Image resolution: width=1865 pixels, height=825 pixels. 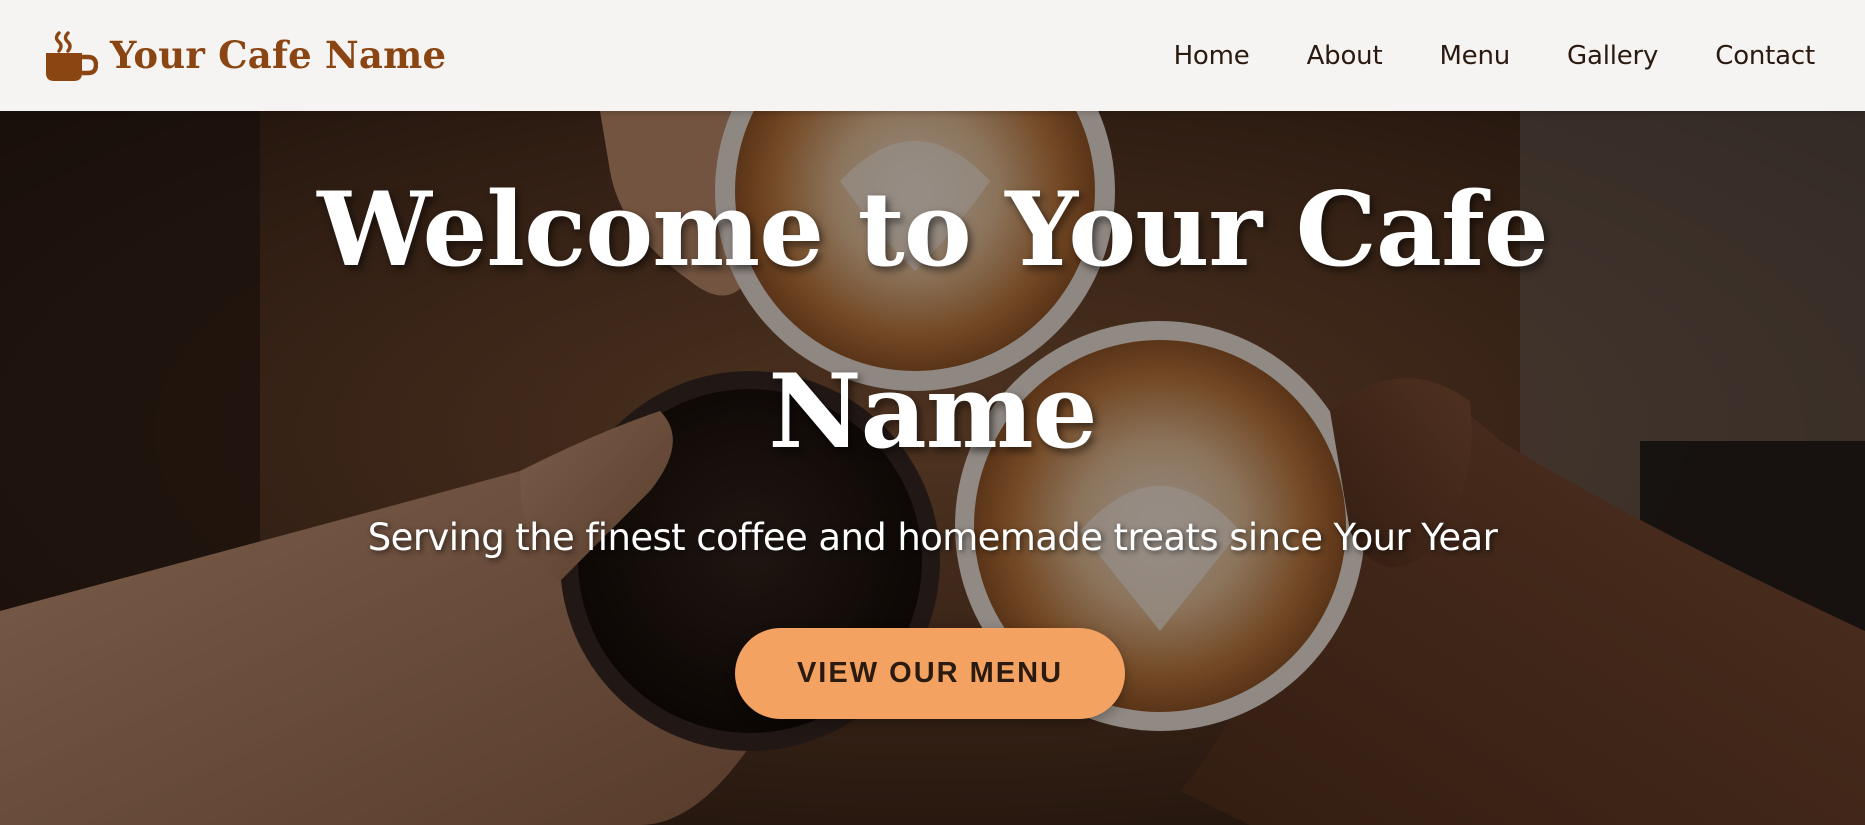 I want to click on nav-gallery: Gallery, so click(x=1612, y=56).